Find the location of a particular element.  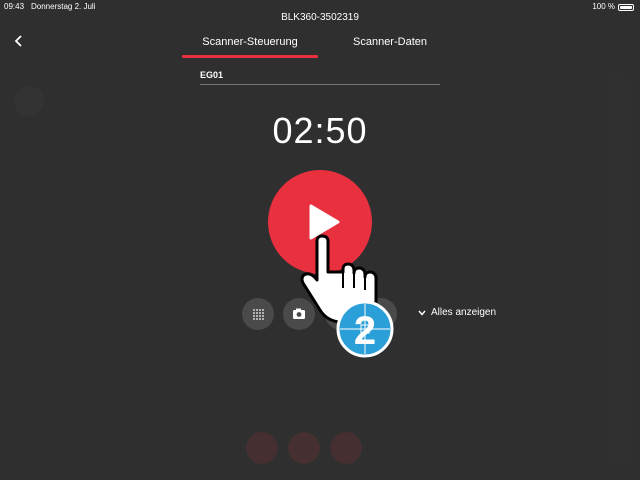

right-toolbar is located at coordinates (618, 269).